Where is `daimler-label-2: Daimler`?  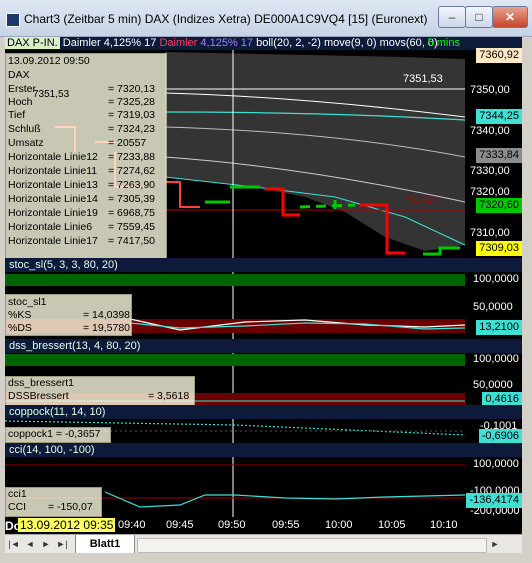 daimler-label-2: Daimler is located at coordinates (178, 43).